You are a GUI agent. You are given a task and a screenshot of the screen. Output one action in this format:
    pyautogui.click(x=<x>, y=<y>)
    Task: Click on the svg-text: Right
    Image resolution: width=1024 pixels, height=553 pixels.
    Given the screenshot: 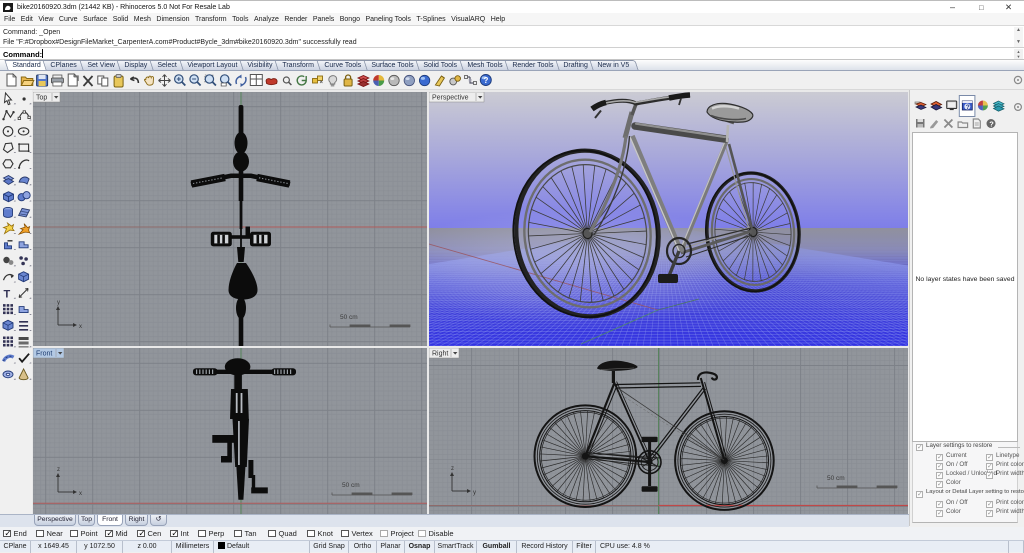 What is the action you would take?
    pyautogui.click(x=440, y=354)
    